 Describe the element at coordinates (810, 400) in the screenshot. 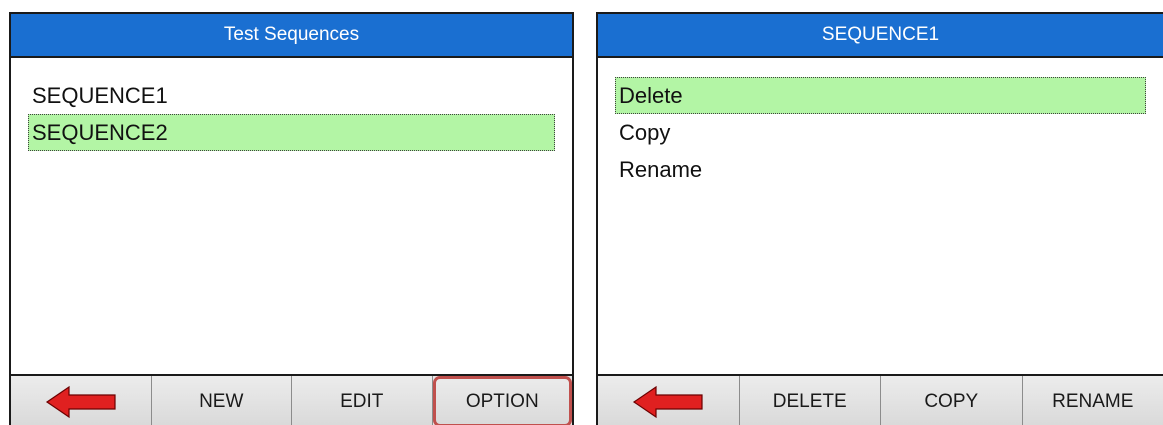

I see `delete-button: DELETE` at that location.